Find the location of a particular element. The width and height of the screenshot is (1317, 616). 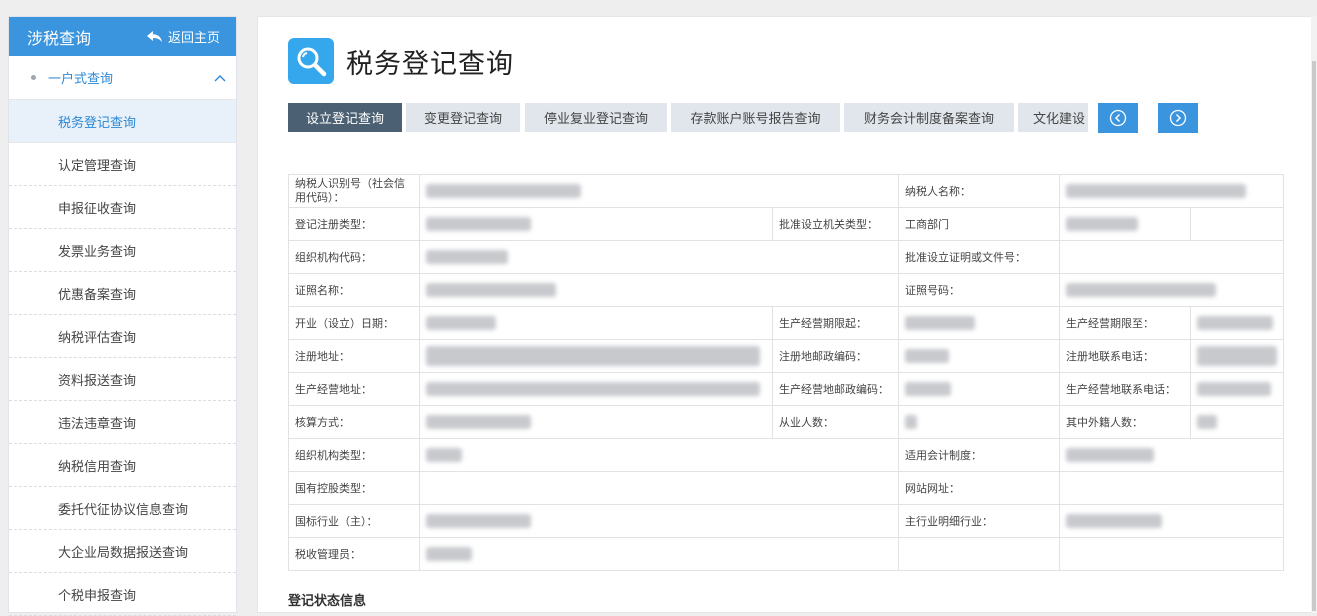

tab-culture-construction: 文化建设 is located at coordinates (1053, 117).